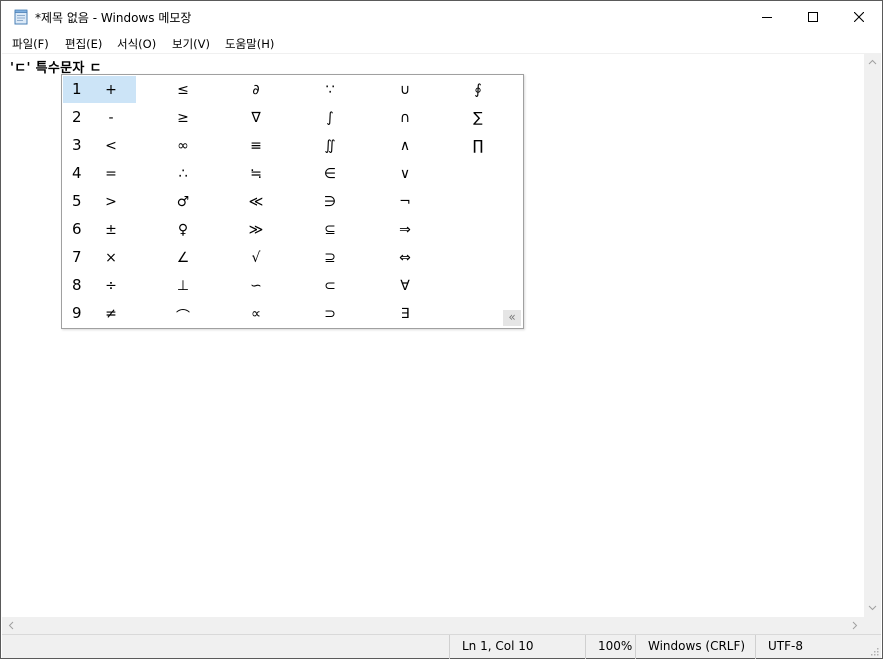  Describe the element at coordinates (330, 202) in the screenshot. I see `ime-candidate-item: ∋` at that location.